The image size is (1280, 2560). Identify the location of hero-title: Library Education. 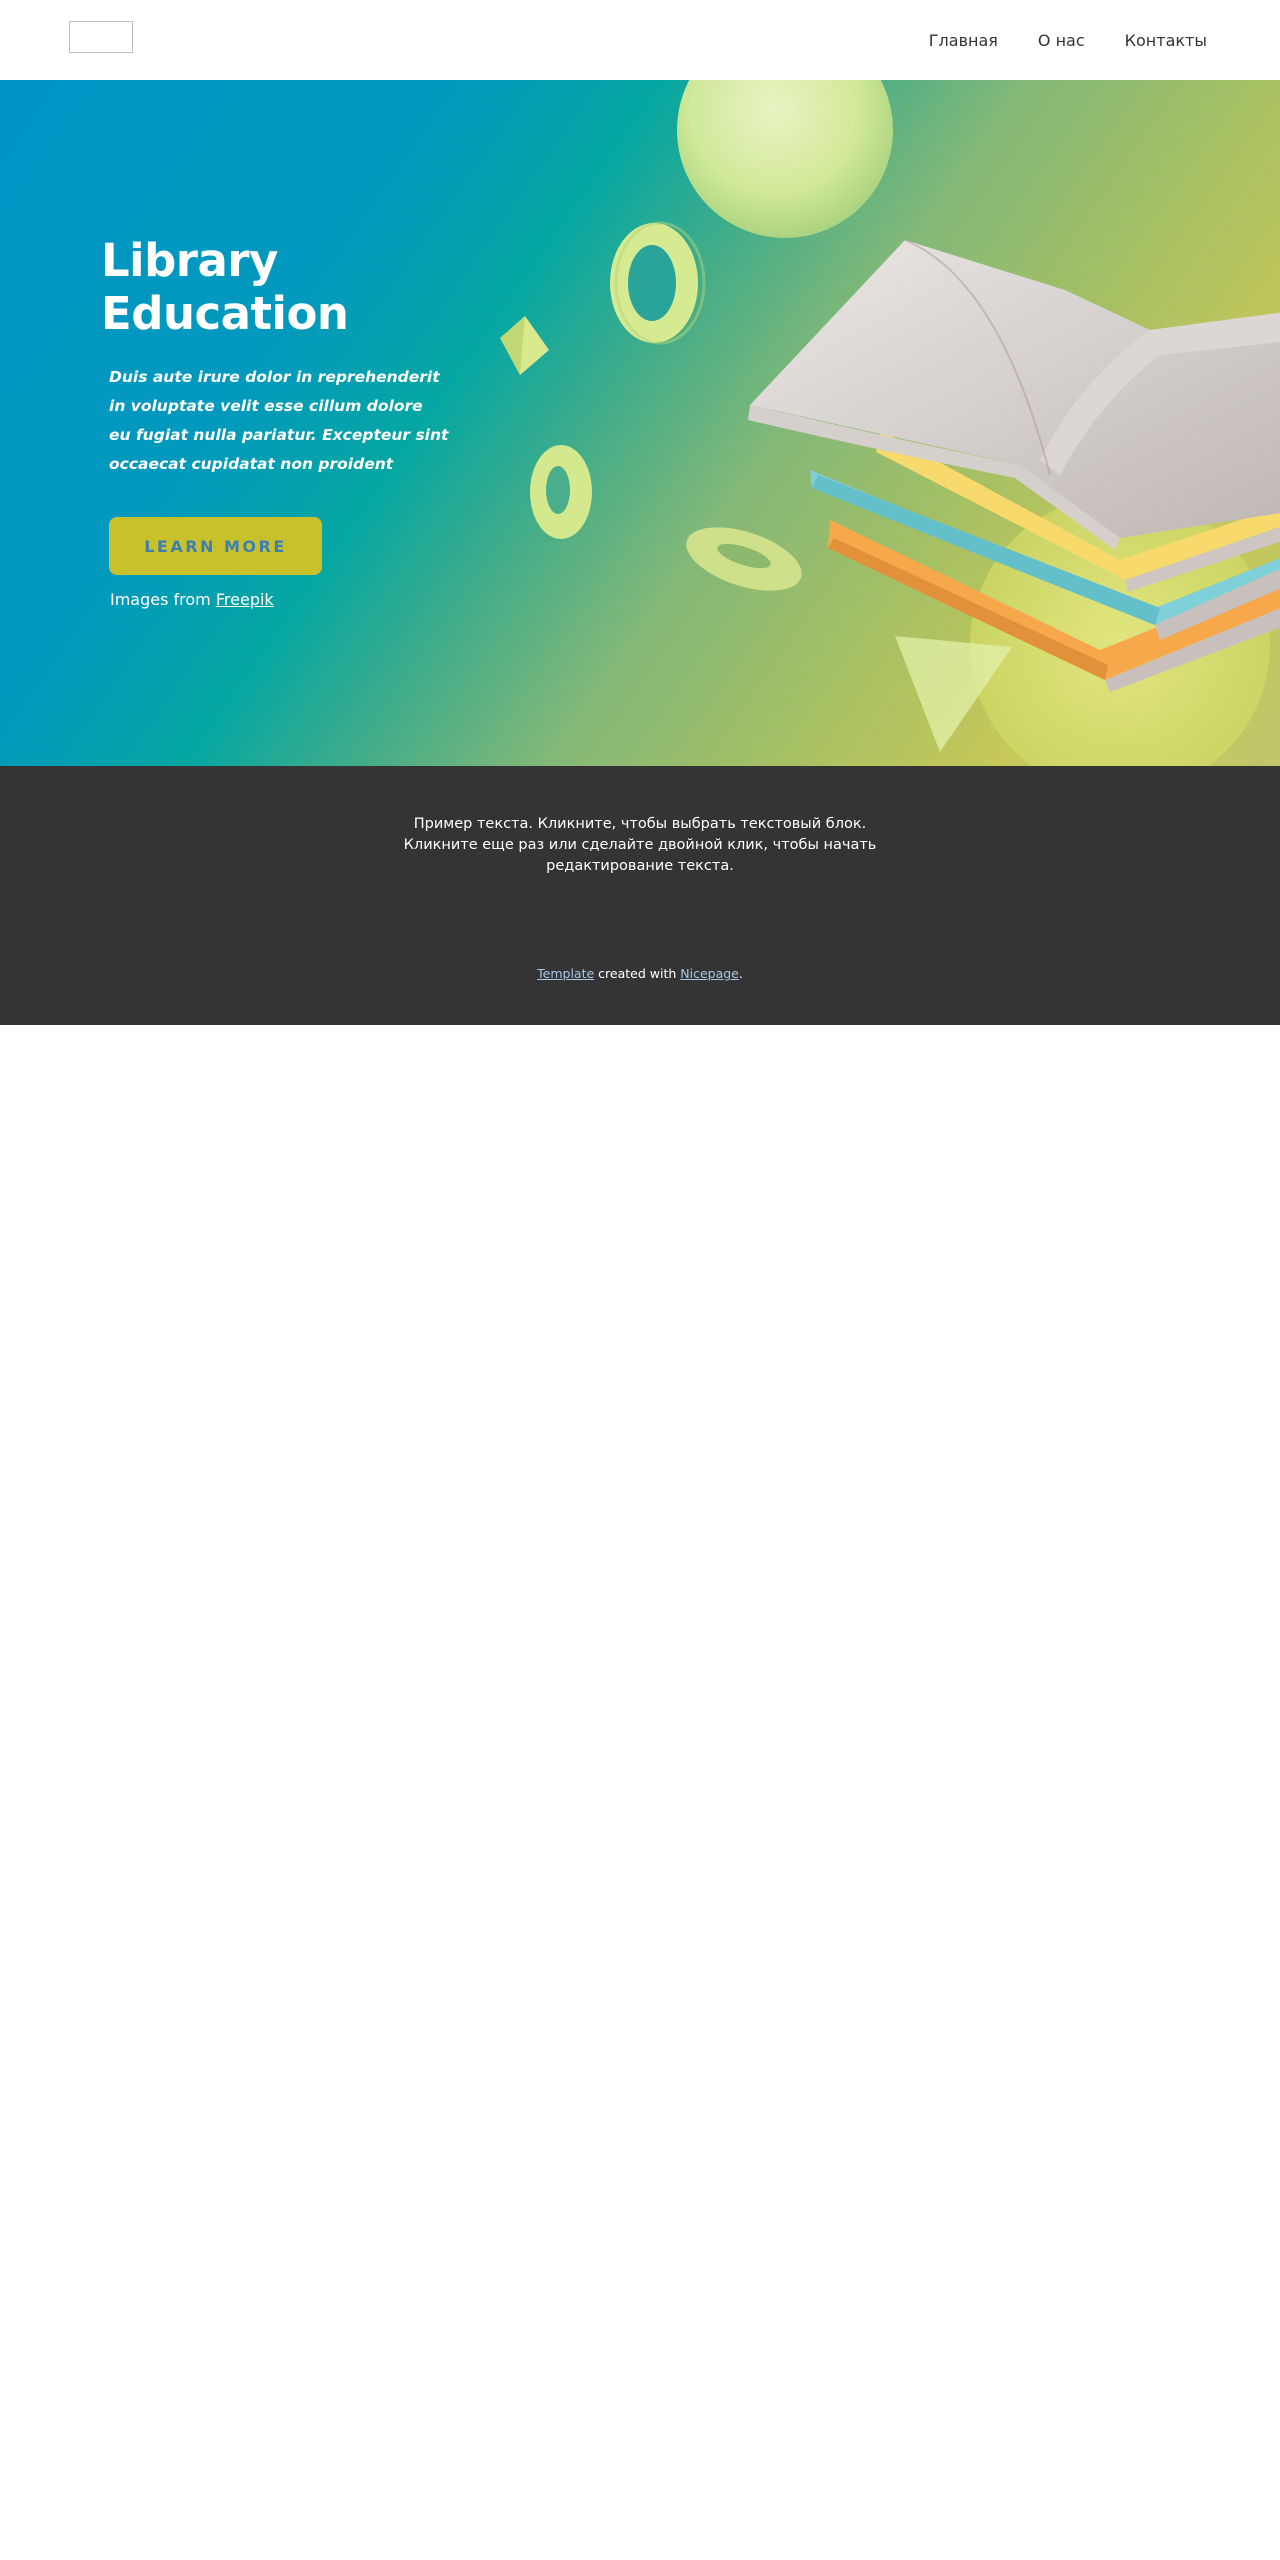
(281, 287).